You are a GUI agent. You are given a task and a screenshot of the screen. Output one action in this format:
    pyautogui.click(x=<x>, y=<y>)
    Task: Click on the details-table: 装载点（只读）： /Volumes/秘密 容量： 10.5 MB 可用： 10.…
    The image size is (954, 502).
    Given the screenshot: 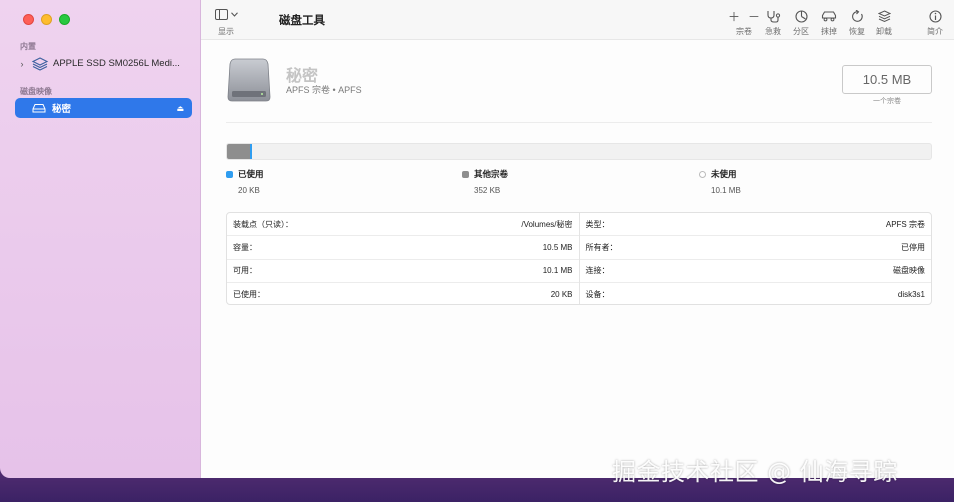 What is the action you would take?
    pyautogui.click(x=579, y=258)
    